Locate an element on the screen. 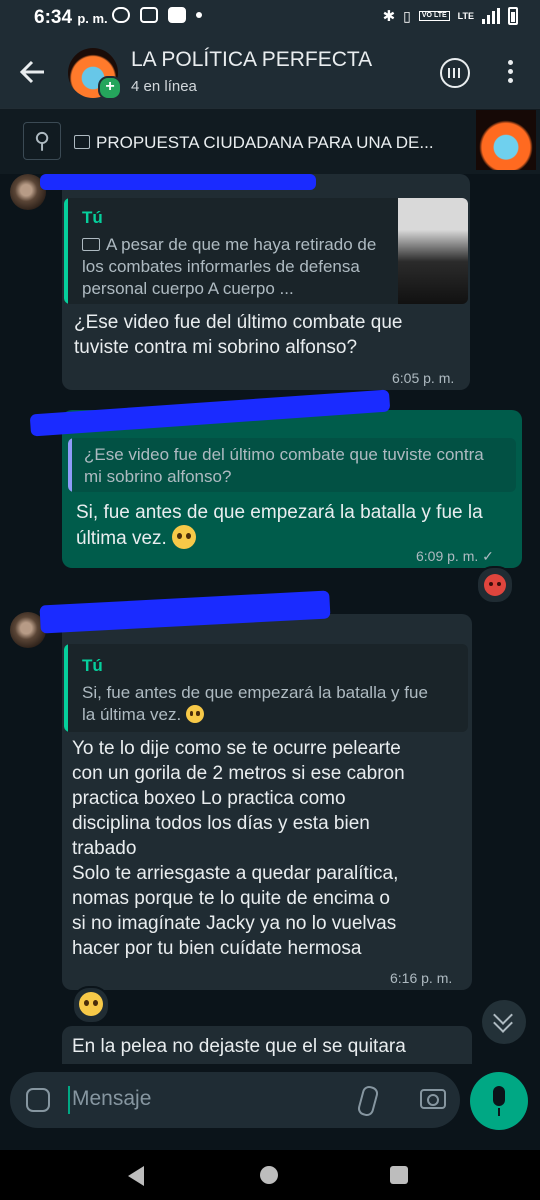  notification-icons is located at coordinates (157, 15).